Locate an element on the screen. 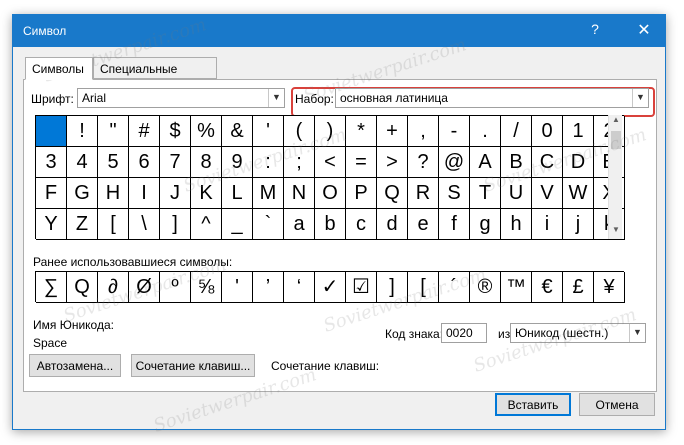 This screenshot has height=445, width=684. symbol-cell: - is located at coordinates (454, 131).